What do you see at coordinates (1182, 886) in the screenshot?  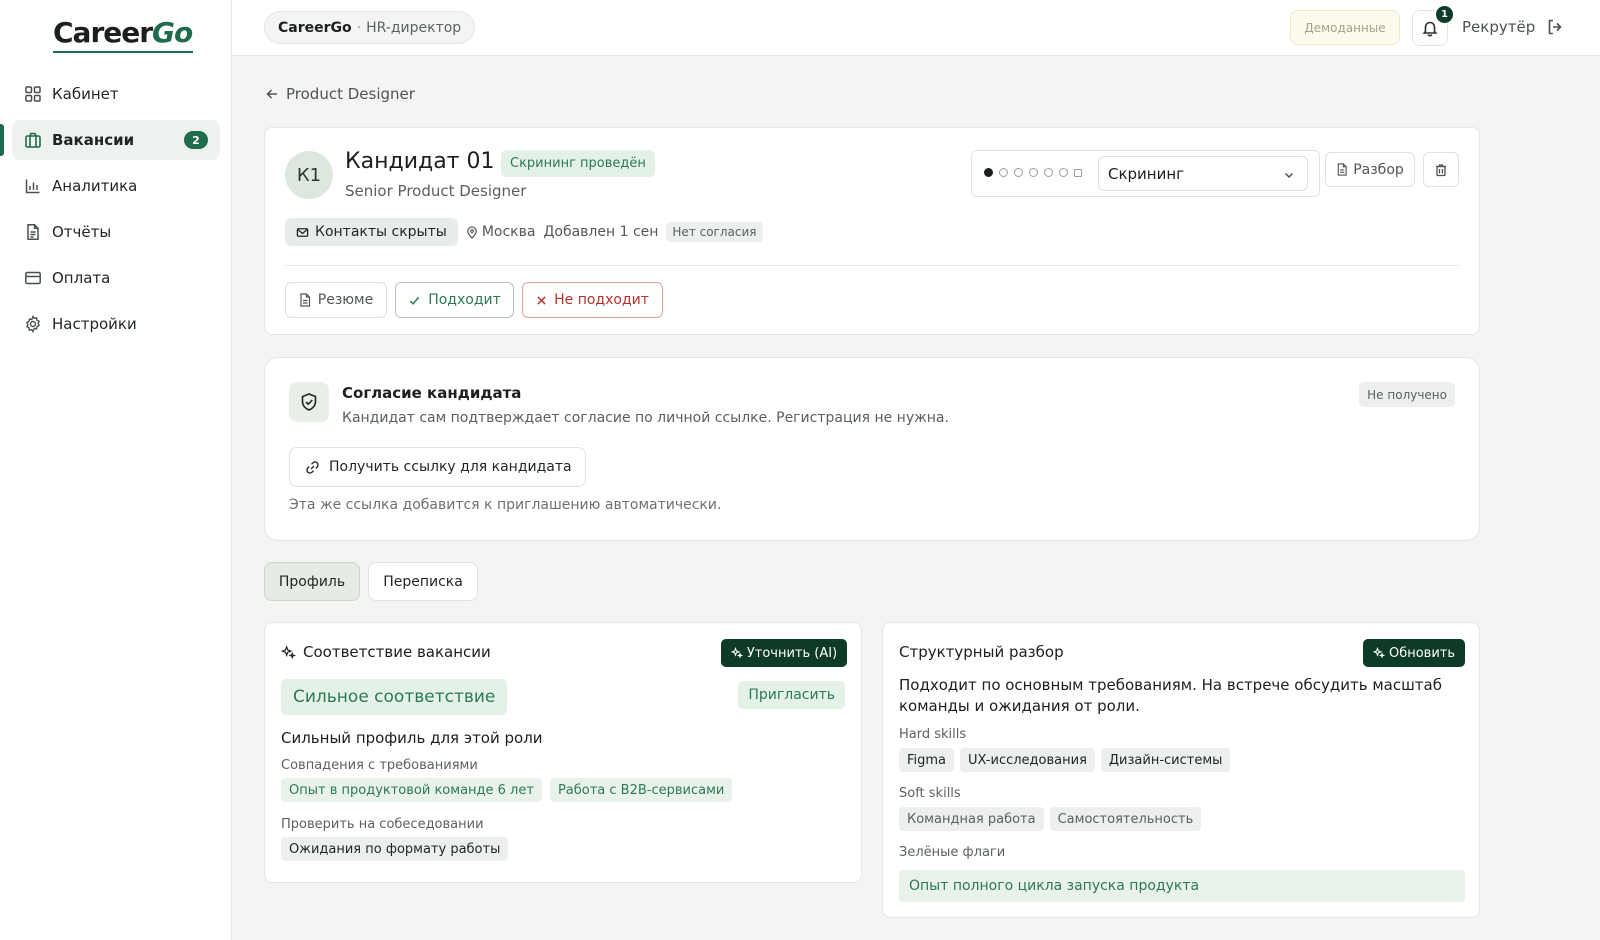 I see `green-flag-item: Опыт полного цикла запуска продукта` at bounding box center [1182, 886].